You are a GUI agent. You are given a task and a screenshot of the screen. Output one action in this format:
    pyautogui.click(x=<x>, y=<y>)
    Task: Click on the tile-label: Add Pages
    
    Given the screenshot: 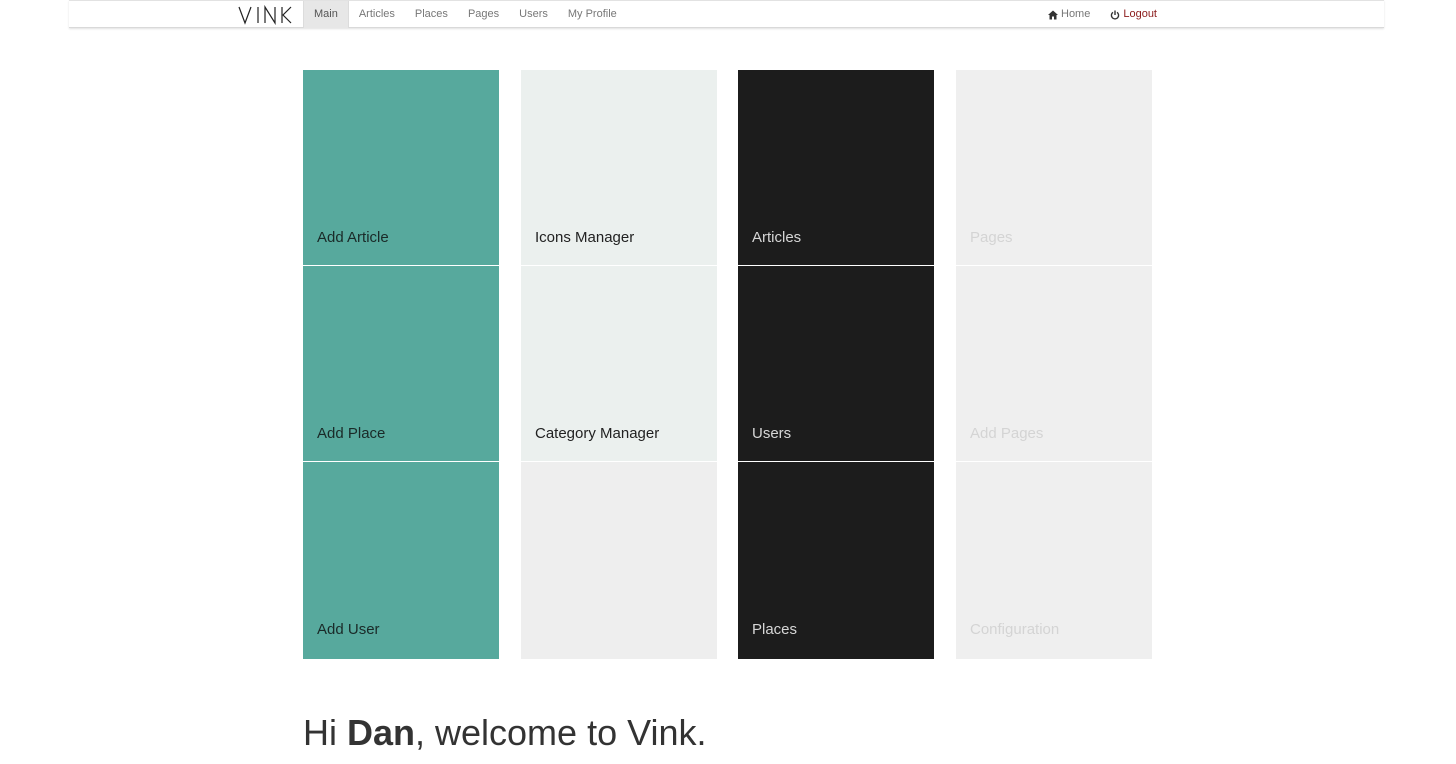 What is the action you would take?
    pyautogui.click(x=1007, y=433)
    